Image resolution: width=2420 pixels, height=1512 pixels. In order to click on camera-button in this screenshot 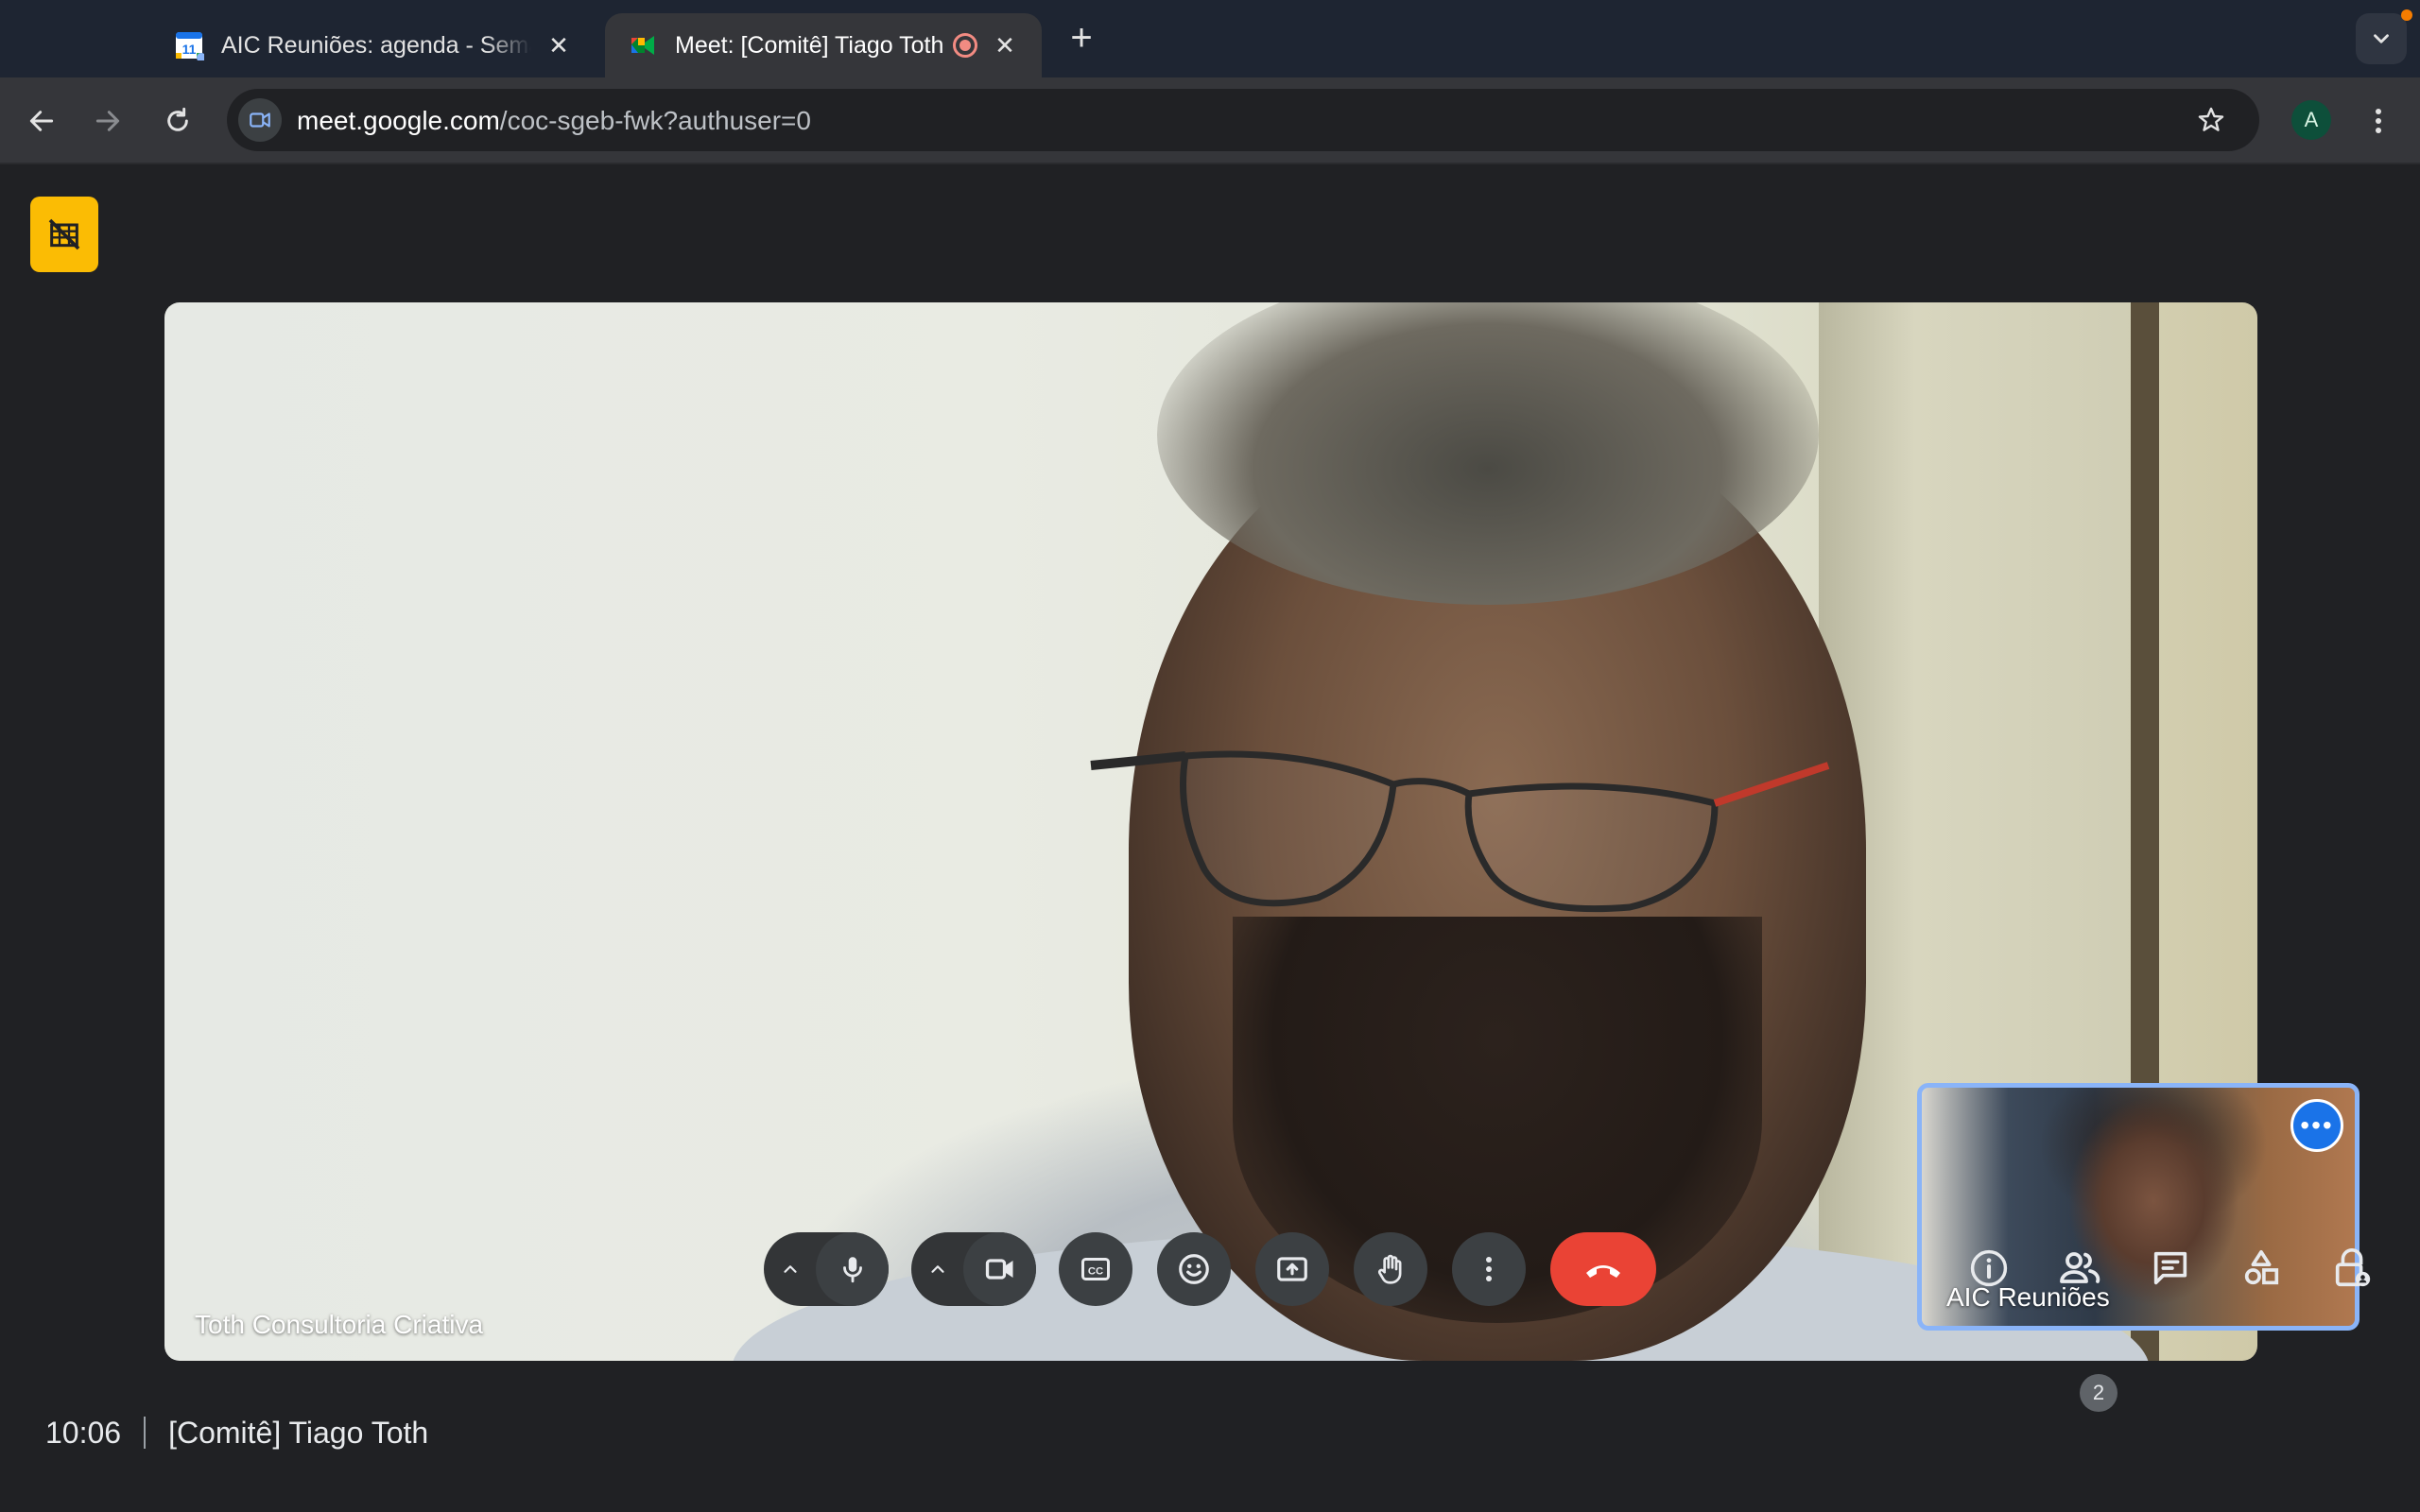, I will do `click(999, 1269)`.